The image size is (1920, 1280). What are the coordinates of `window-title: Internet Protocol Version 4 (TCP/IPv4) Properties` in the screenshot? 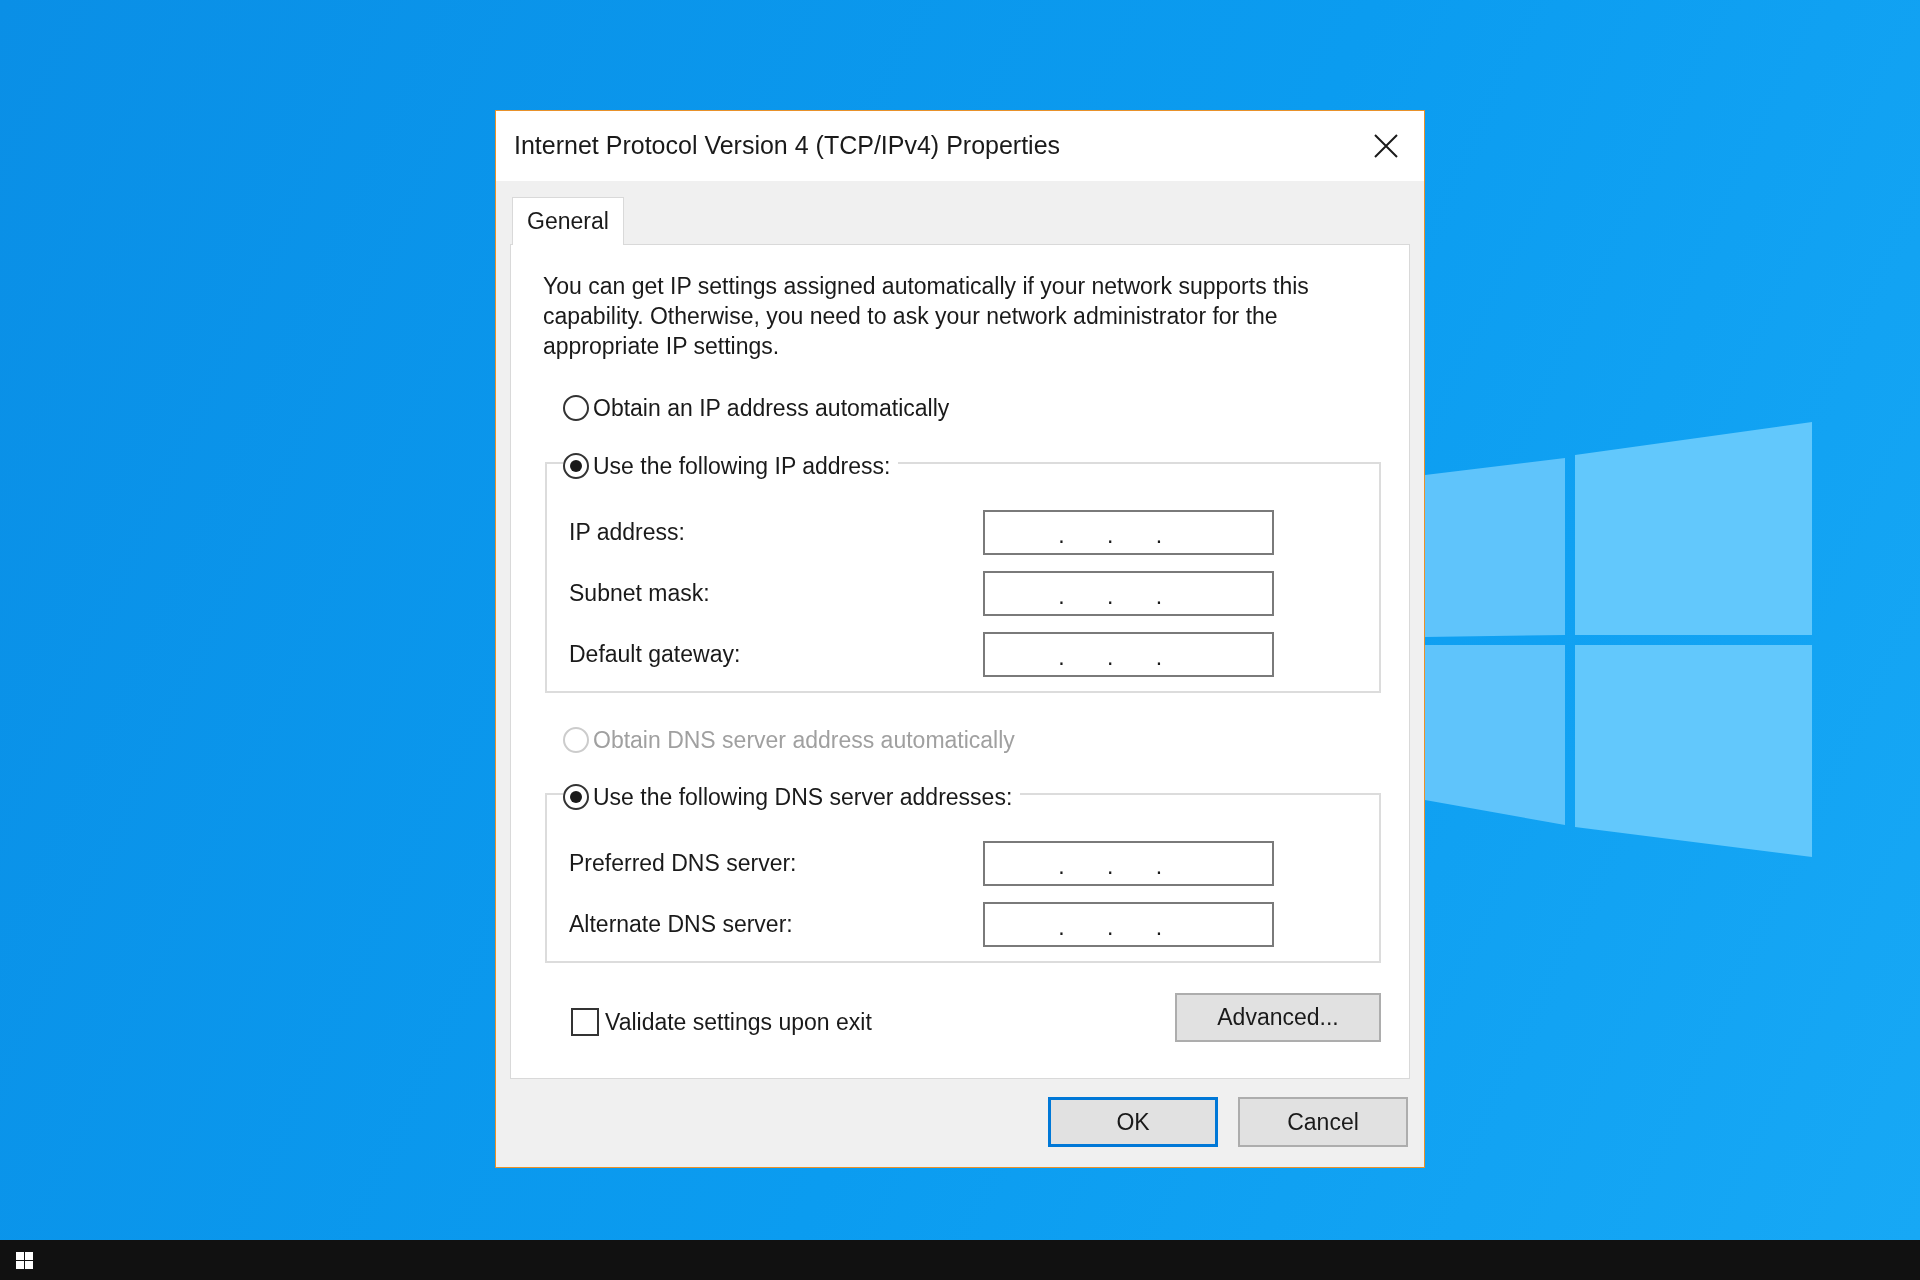 It's located at (787, 146).